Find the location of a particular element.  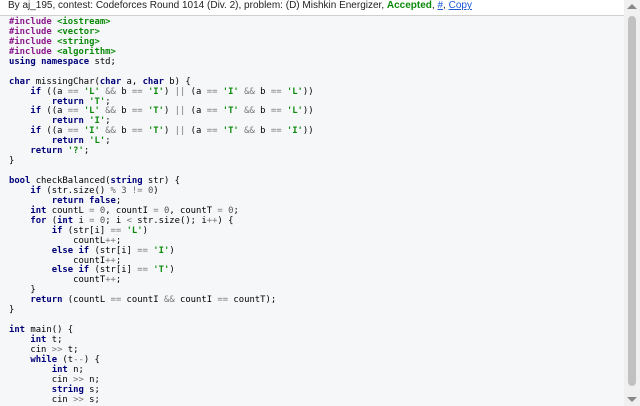

scroll-thumb is located at coordinates (632, 201).